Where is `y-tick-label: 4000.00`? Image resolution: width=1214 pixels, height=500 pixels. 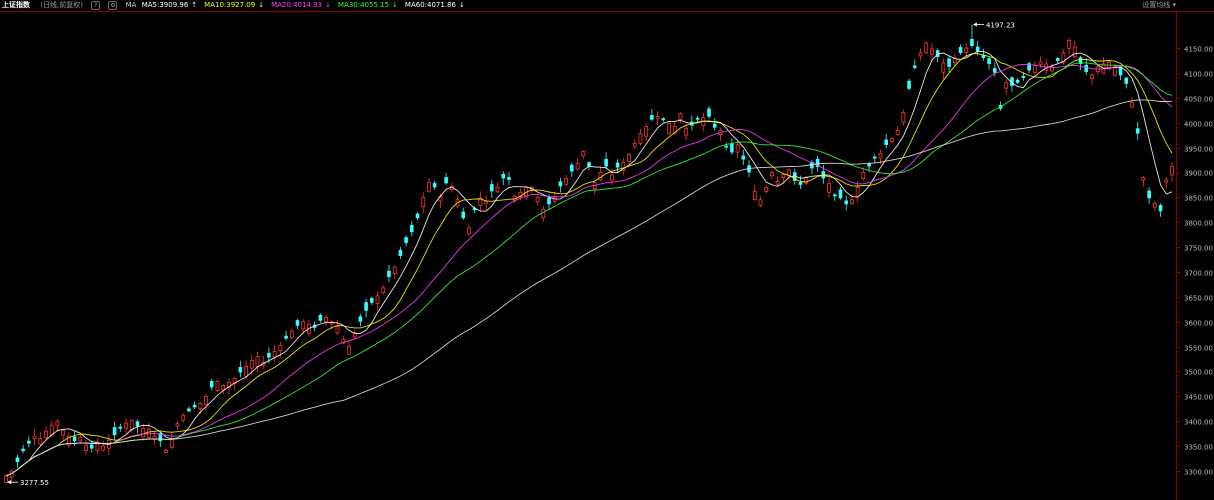
y-tick-label: 4000.00 is located at coordinates (1198, 125).